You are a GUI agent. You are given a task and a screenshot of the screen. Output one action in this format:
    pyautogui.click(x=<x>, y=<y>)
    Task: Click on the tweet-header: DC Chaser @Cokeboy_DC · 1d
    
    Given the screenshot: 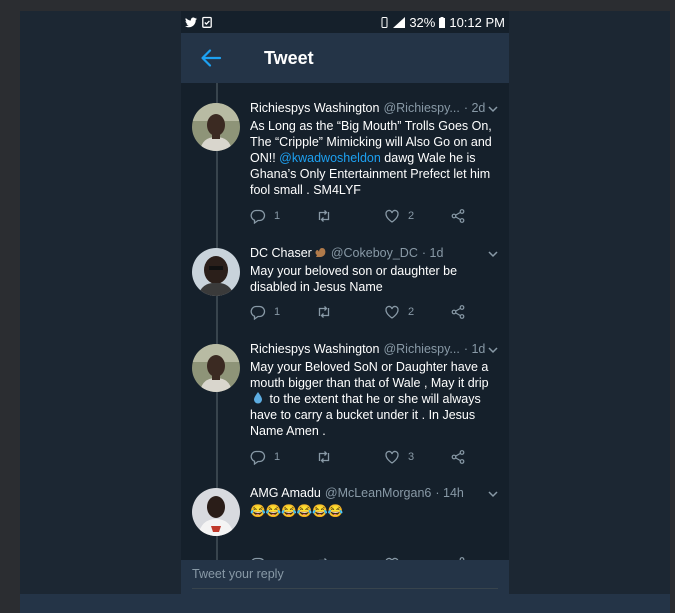 What is the action you would take?
    pyautogui.click(x=374, y=253)
    